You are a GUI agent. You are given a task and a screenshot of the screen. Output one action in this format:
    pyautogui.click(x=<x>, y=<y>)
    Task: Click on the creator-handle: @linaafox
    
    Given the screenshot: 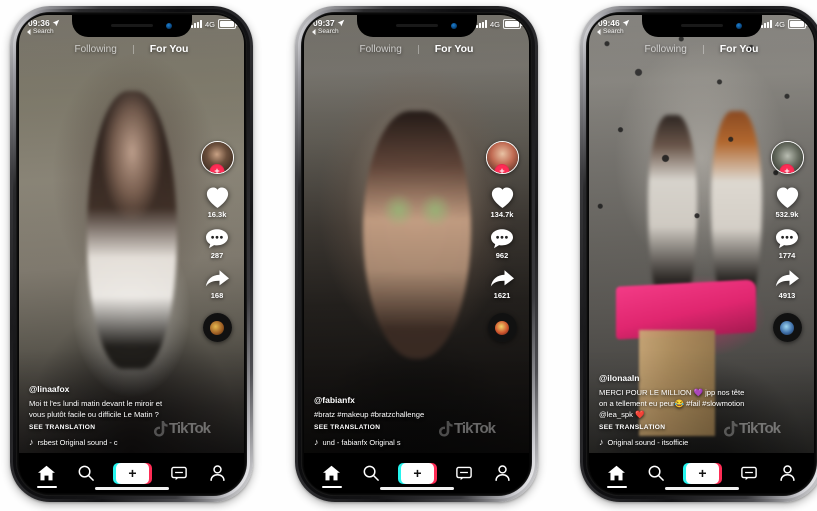 What is the action you would take?
    pyautogui.click(x=104, y=389)
    